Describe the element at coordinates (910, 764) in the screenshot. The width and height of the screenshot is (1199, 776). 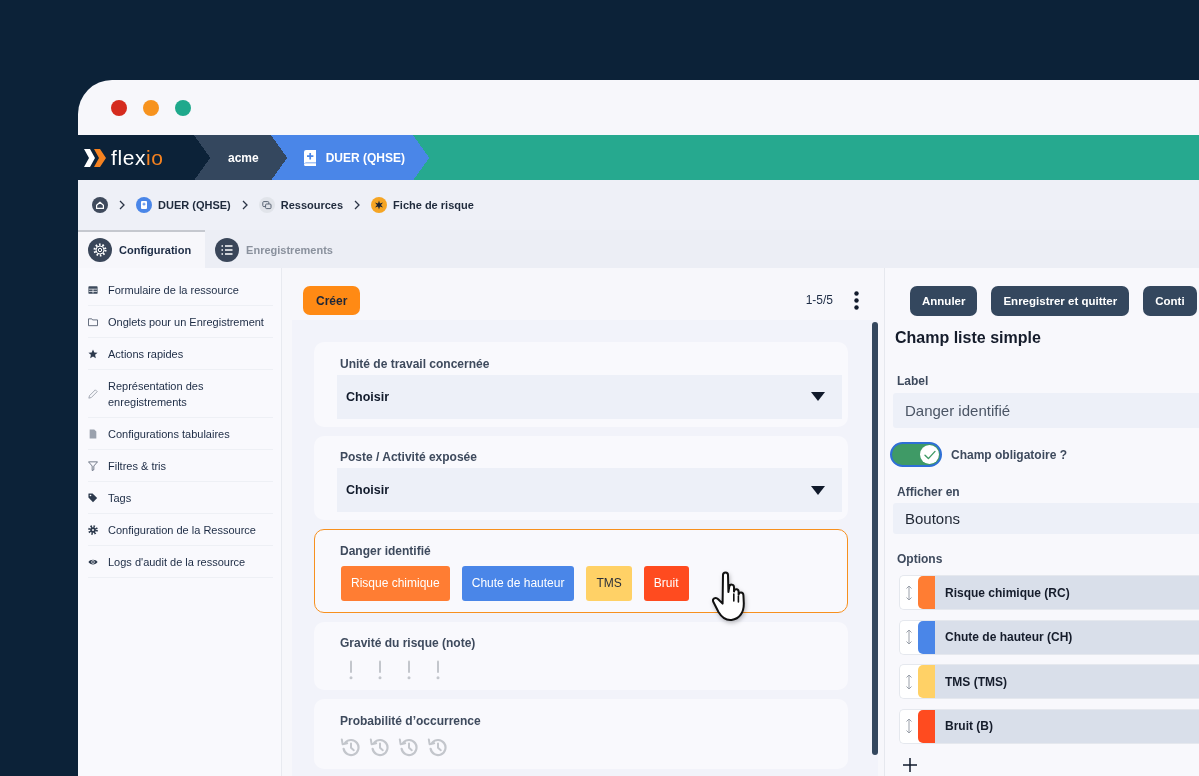
I see `add-icon` at that location.